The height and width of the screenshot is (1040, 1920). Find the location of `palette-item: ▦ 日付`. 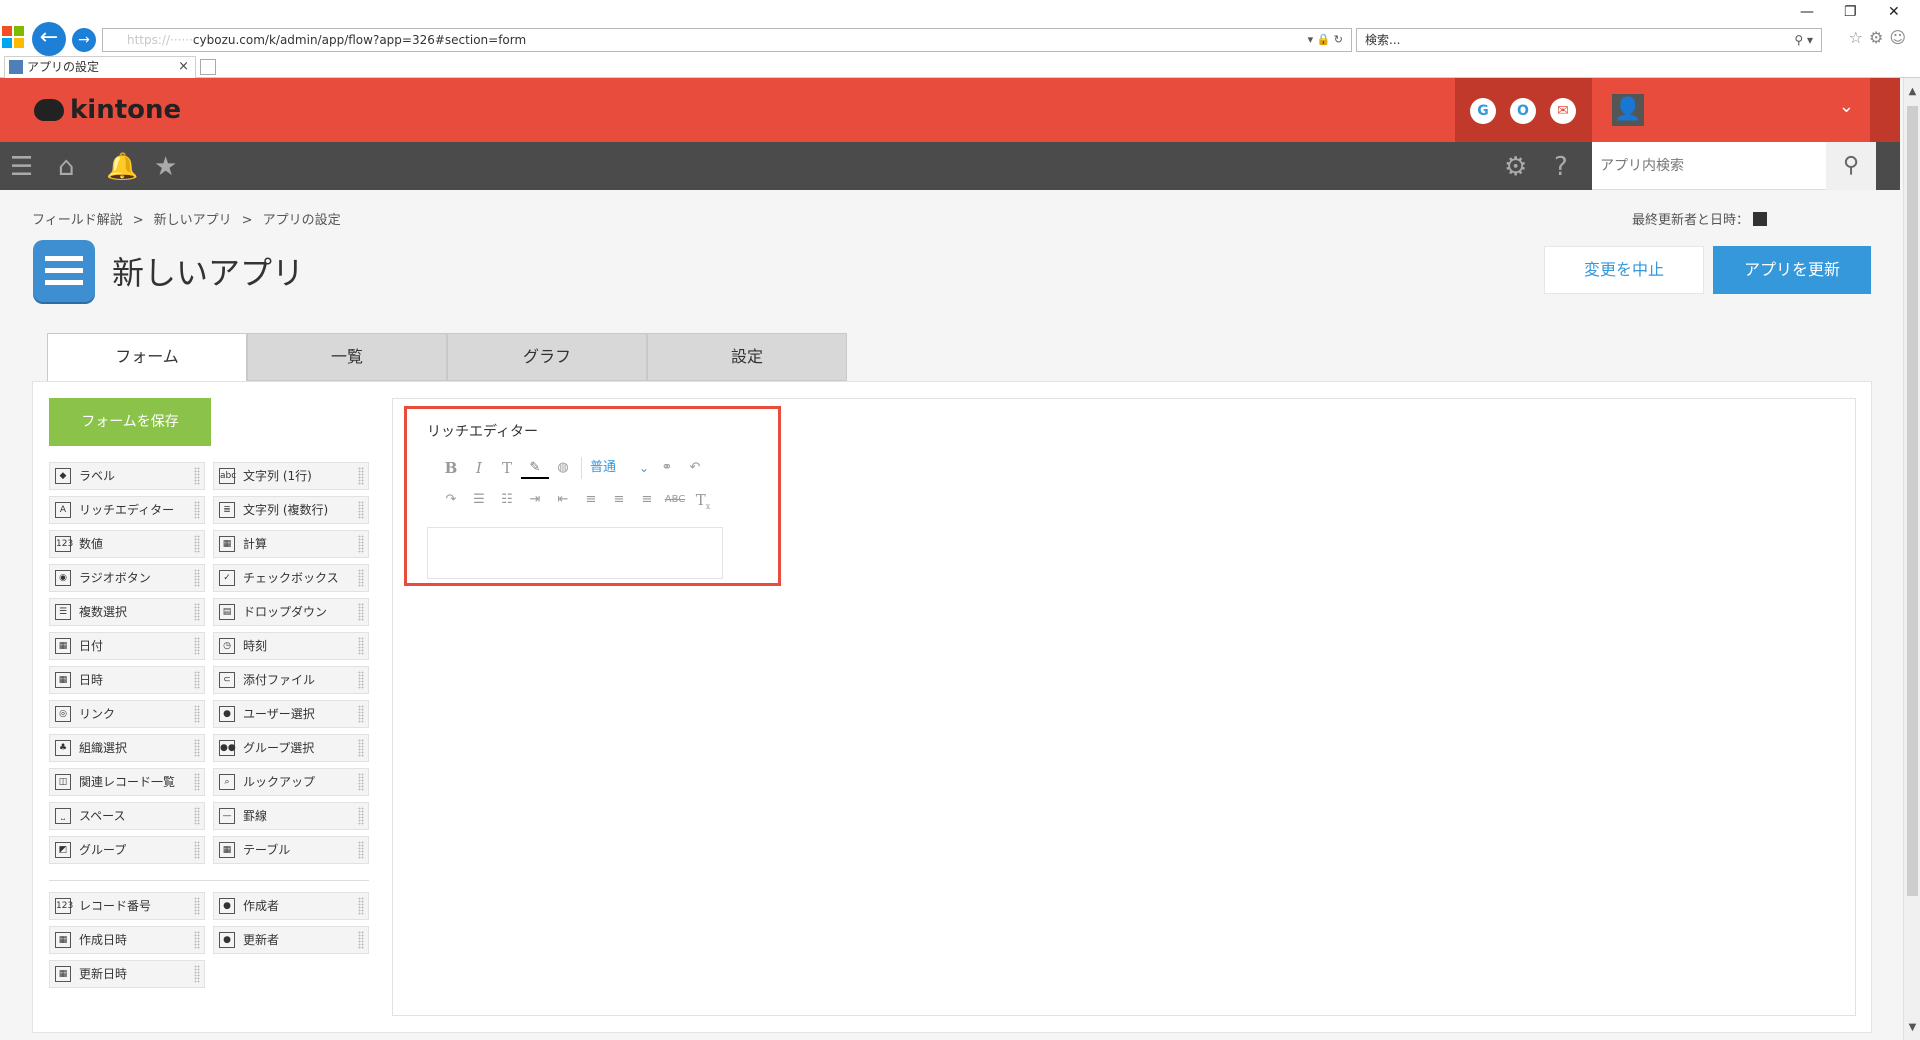

palette-item: ▦ 日付 is located at coordinates (127, 646).